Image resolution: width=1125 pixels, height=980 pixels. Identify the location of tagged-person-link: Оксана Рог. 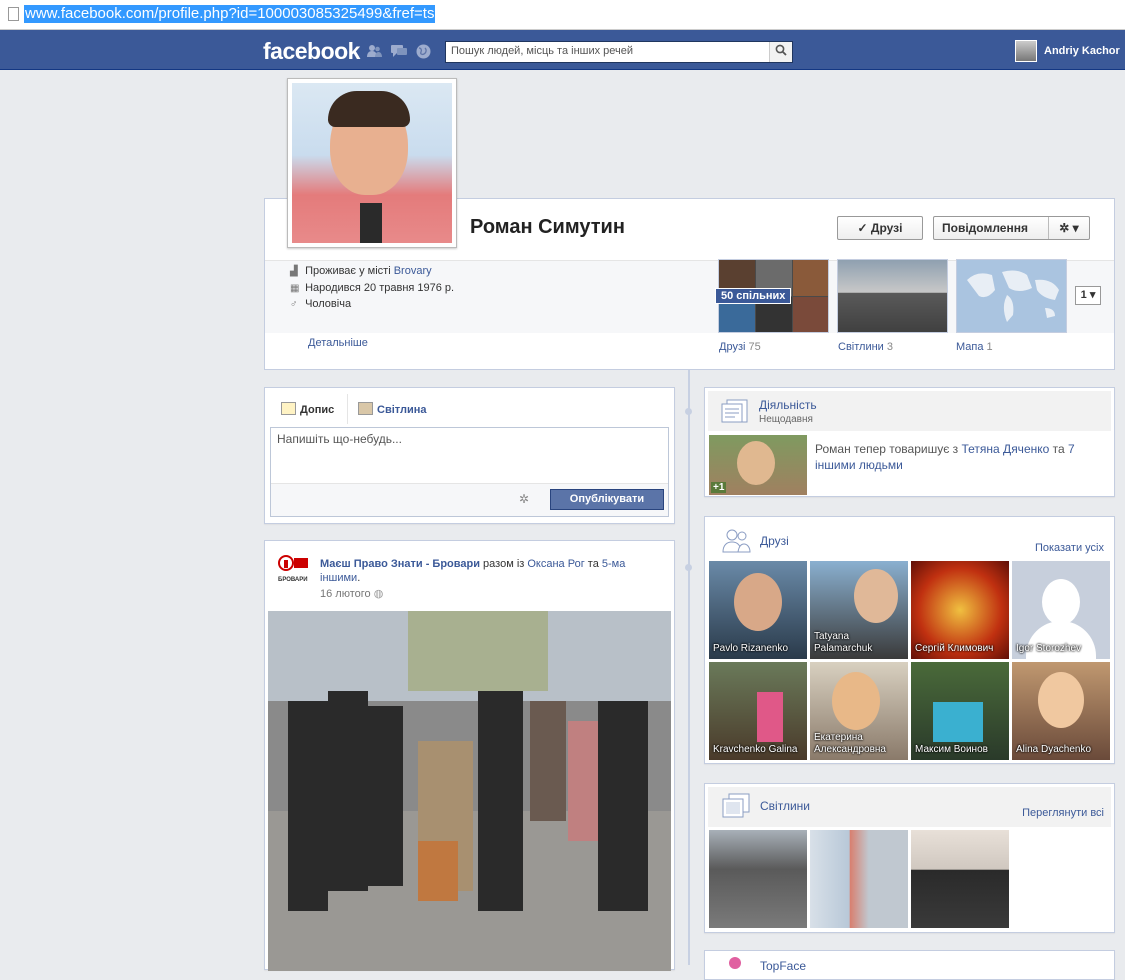
(555, 564).